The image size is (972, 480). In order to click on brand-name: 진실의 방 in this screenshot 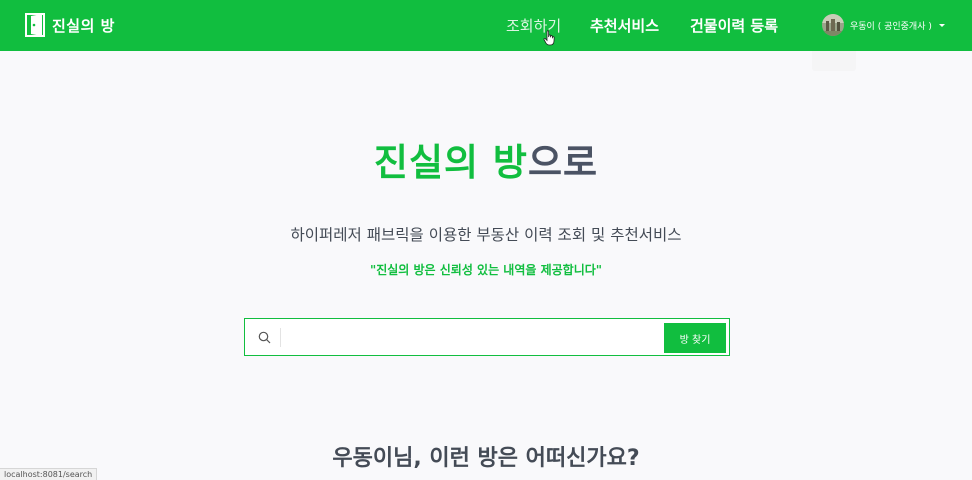, I will do `click(83, 25)`.